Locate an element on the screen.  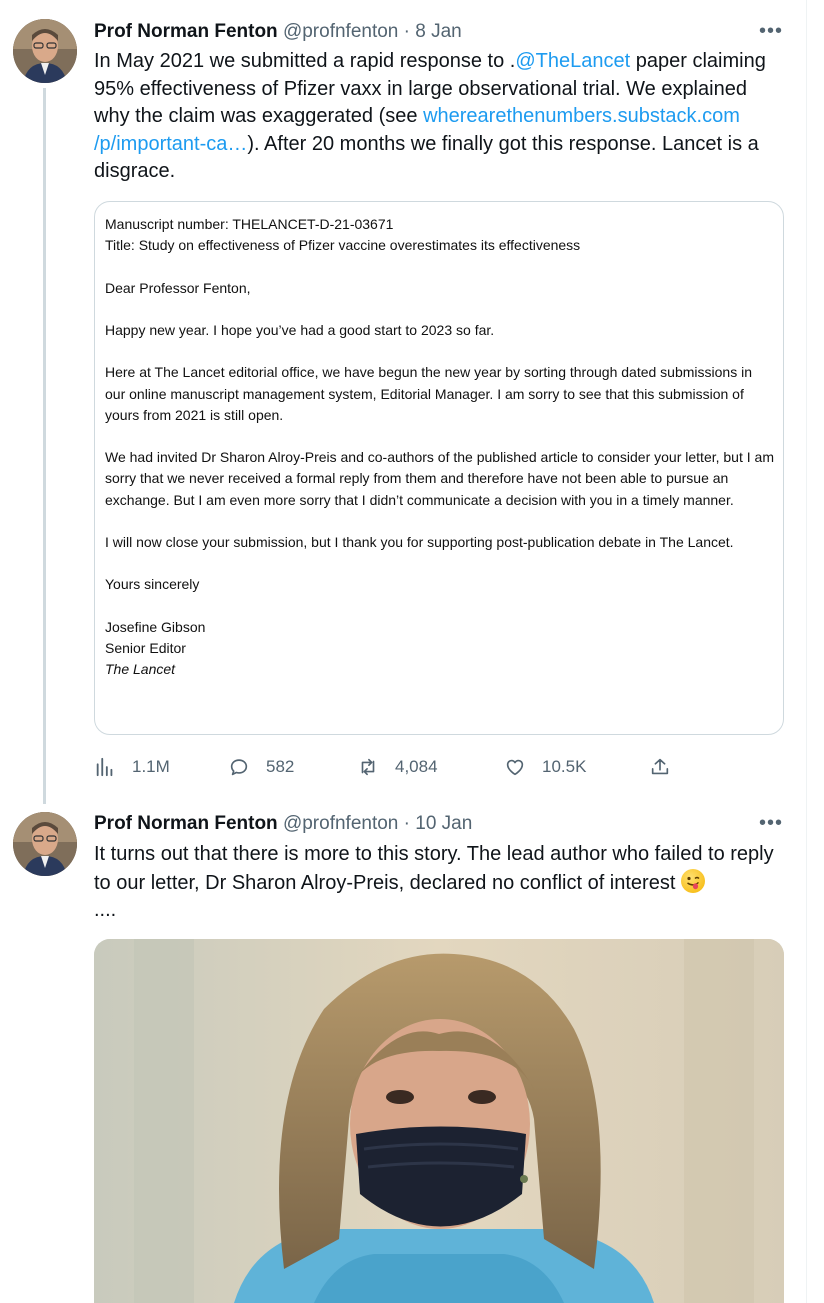
heart-icon is located at coordinates (515, 767).